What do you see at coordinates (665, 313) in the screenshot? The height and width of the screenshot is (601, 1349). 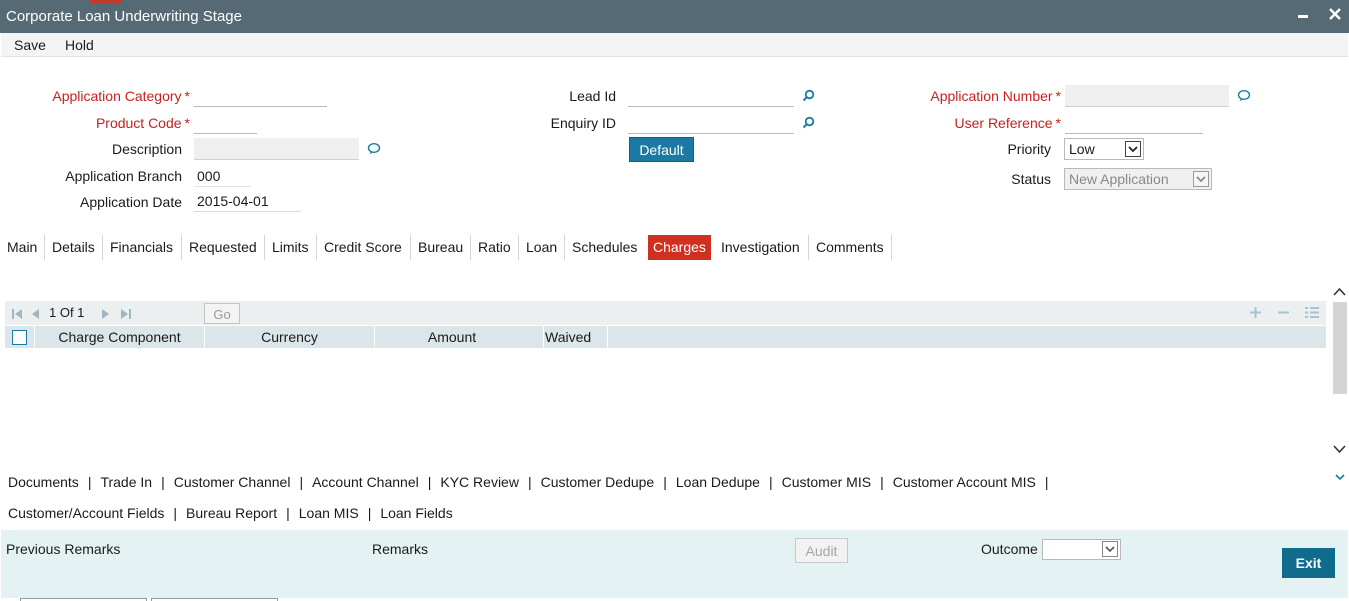 I see `grid-toolbar: 1 Of 1 Go` at bounding box center [665, 313].